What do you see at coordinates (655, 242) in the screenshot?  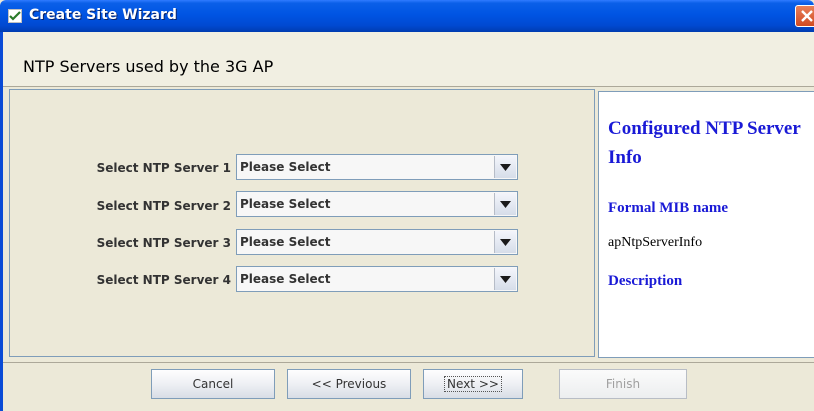 I see `mib-name-value: apNtpServerInfo` at bounding box center [655, 242].